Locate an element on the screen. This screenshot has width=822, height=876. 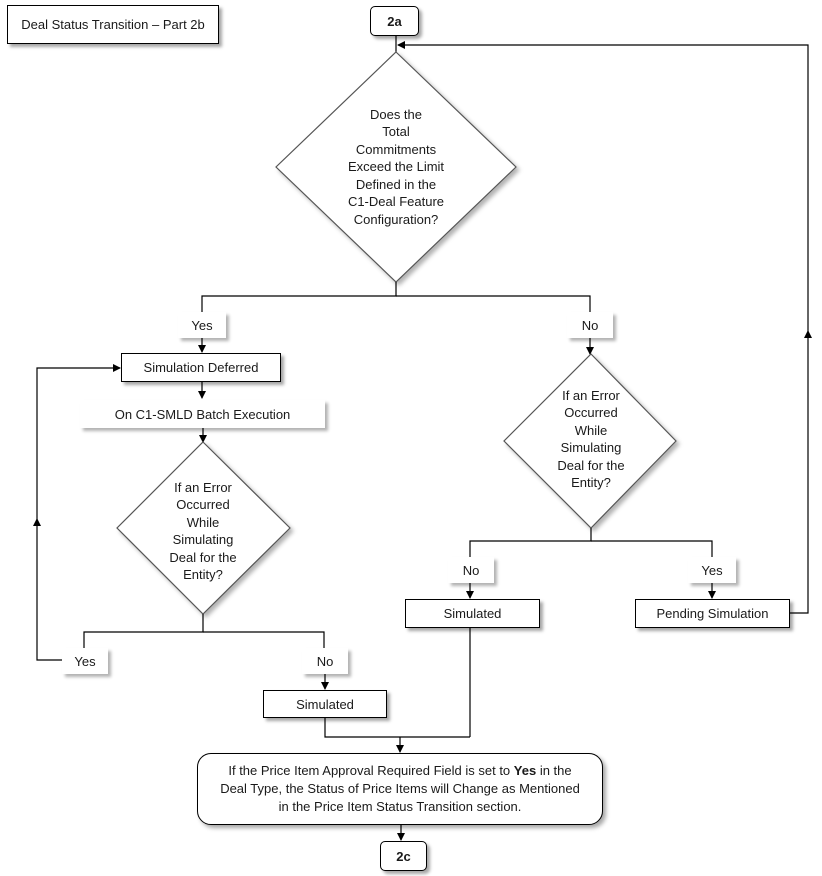
event-batch-execution: On C1-SMLD Batch Execution is located at coordinates (202, 414).